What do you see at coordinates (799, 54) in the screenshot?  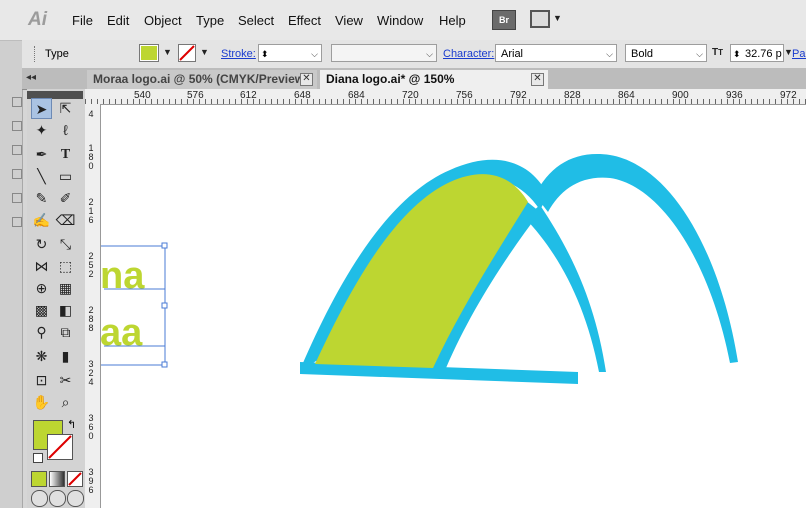 I see `paragraph-panel-link: Par` at bounding box center [799, 54].